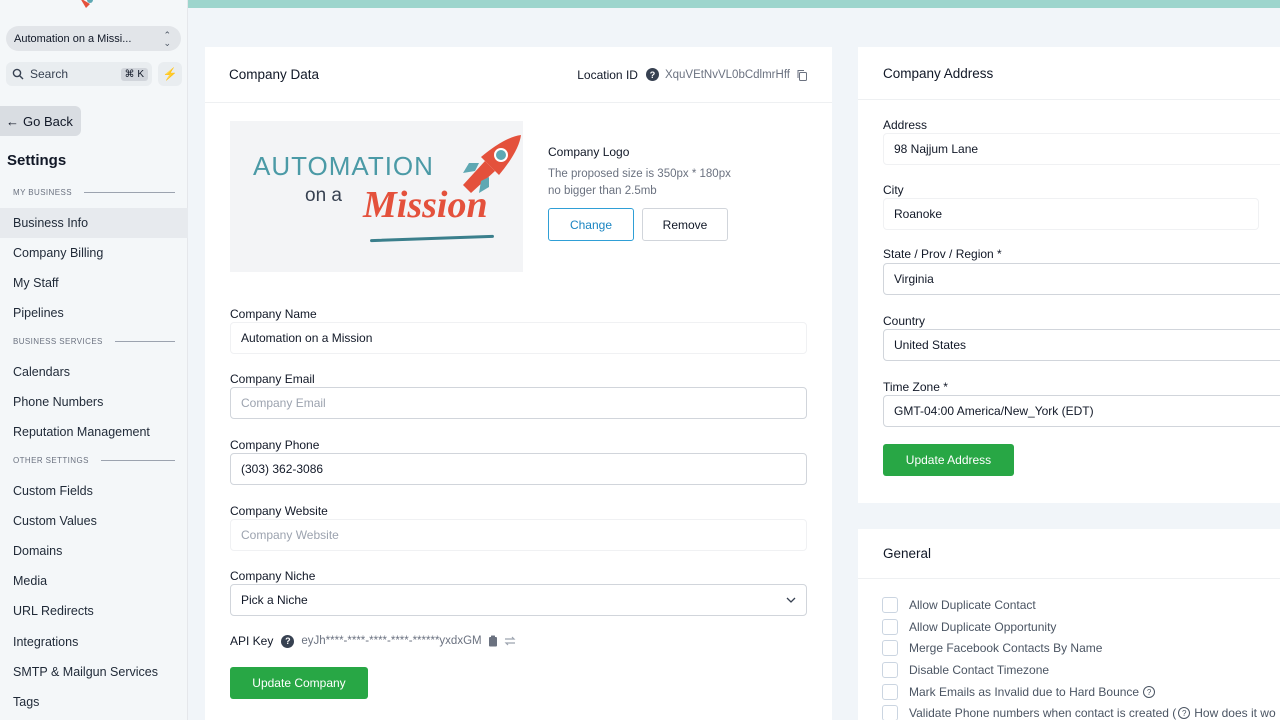  Describe the element at coordinates (1081, 149) in the screenshot. I see `address-input: 98 Najjum Lane` at that location.